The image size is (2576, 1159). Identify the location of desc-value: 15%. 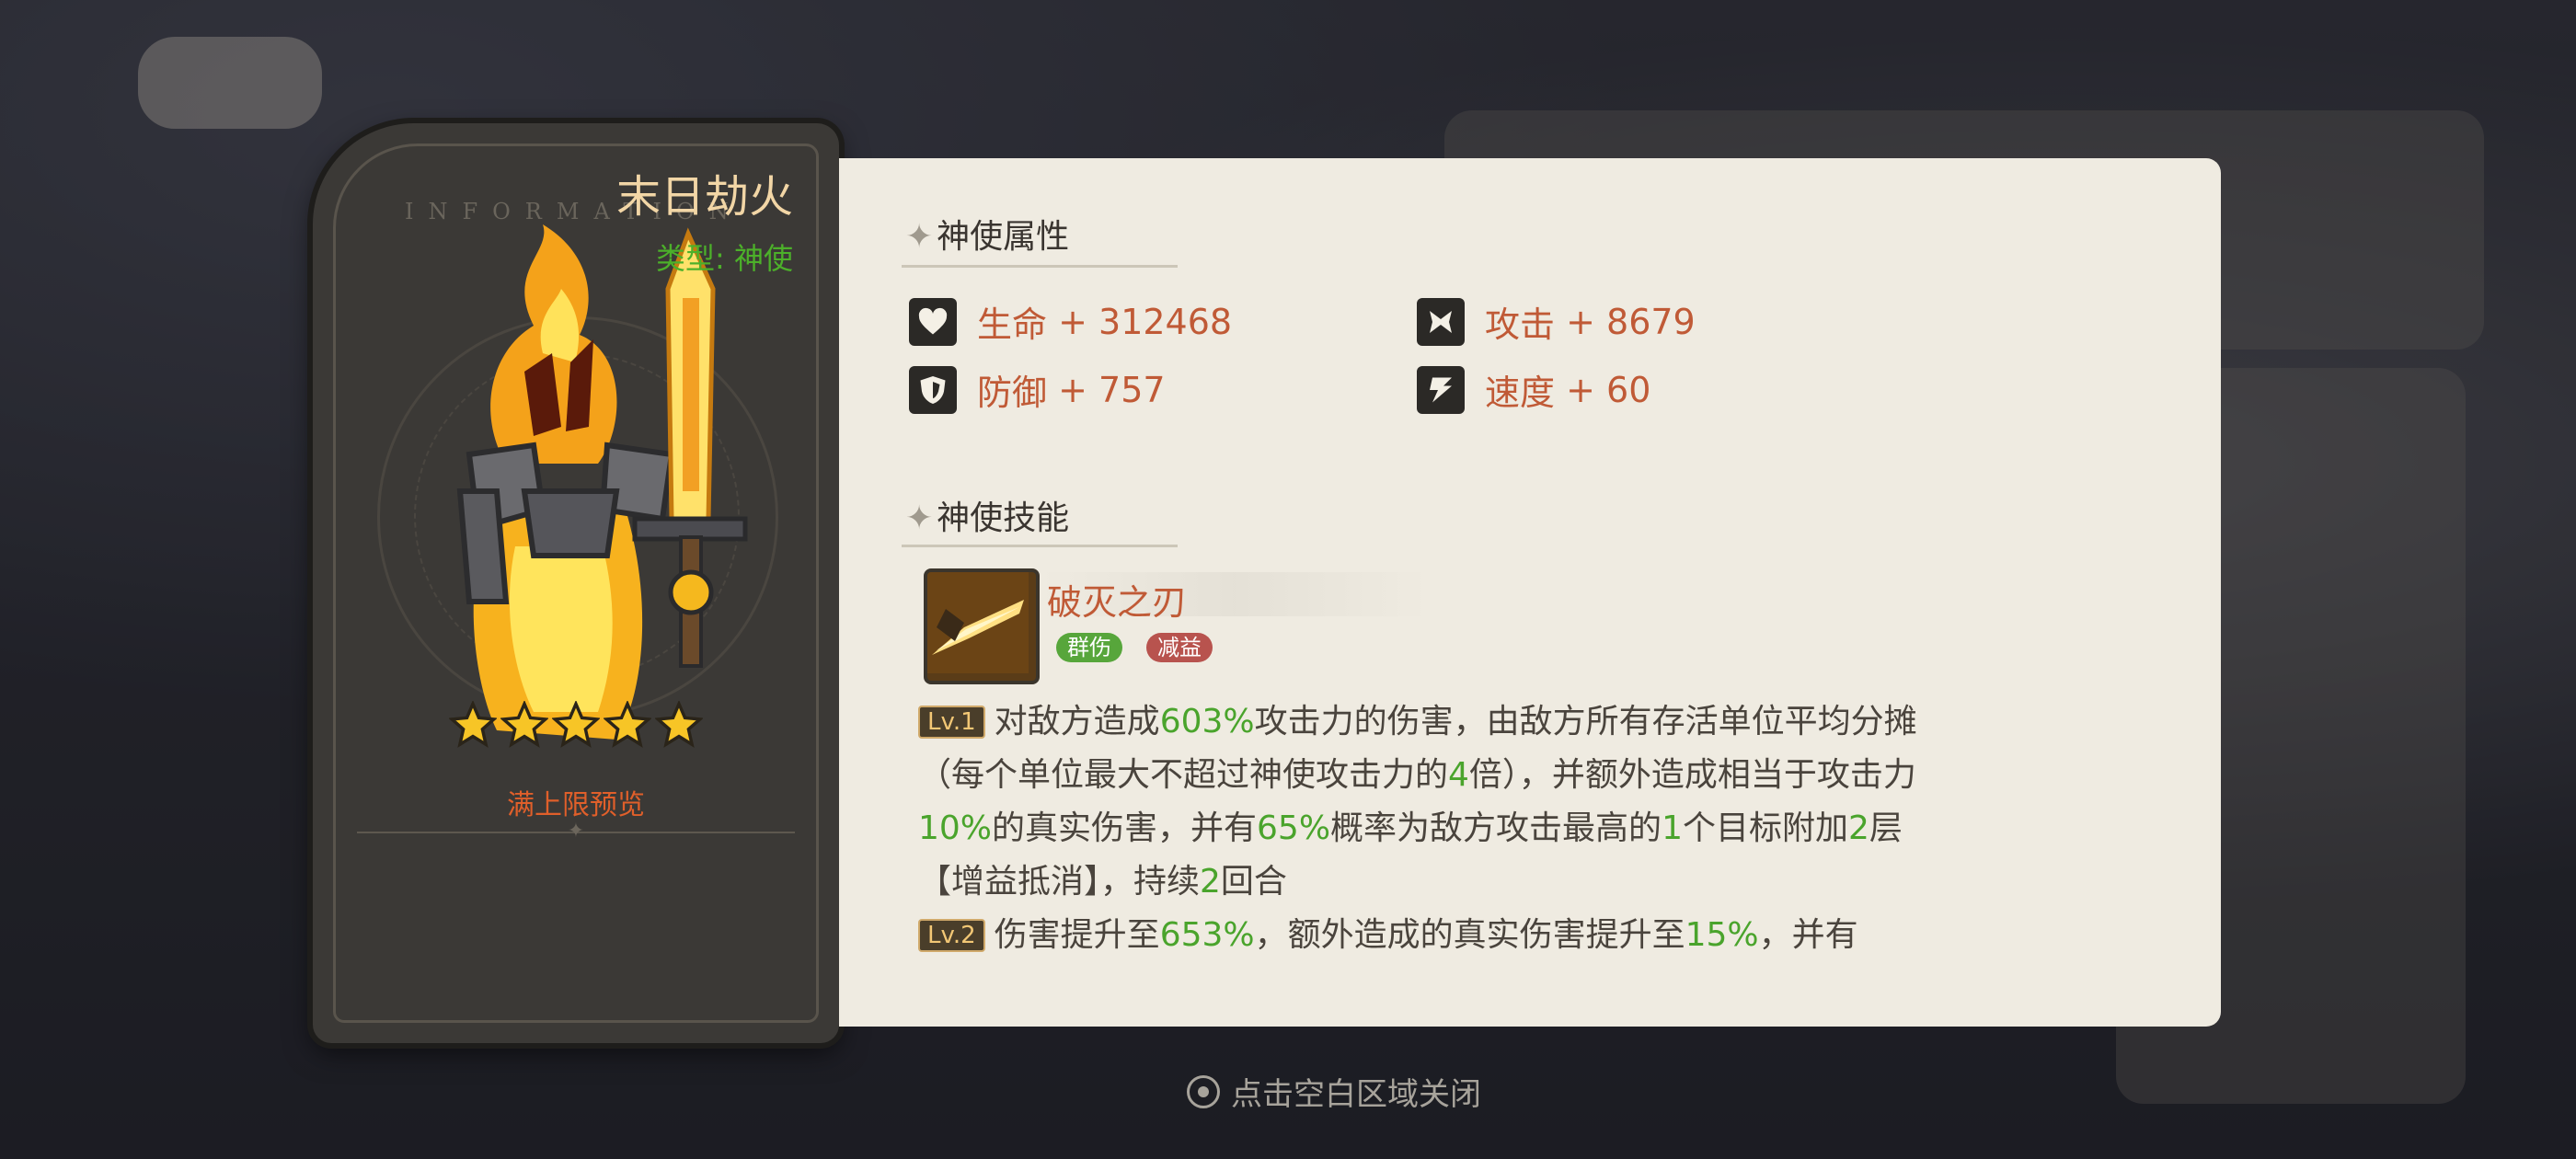
(1722, 935).